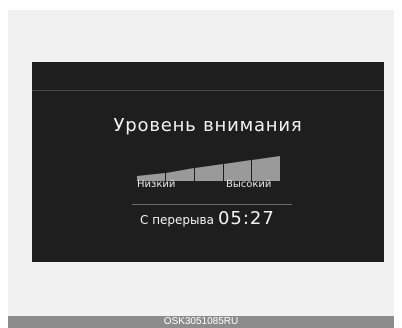 The image size is (402, 328). I want to click on level-label-high: Высокий, so click(249, 184).